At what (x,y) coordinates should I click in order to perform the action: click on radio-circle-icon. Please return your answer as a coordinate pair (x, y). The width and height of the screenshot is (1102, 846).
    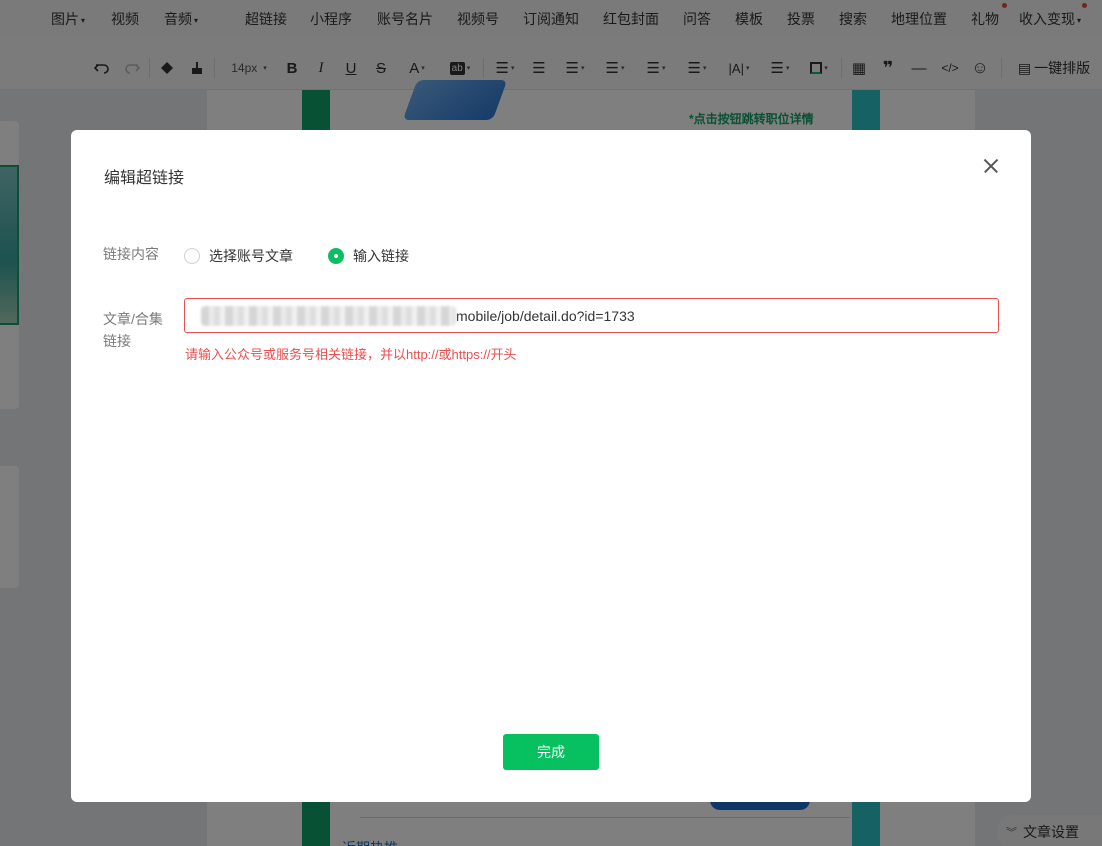
    Looking at the image, I should click on (192, 256).